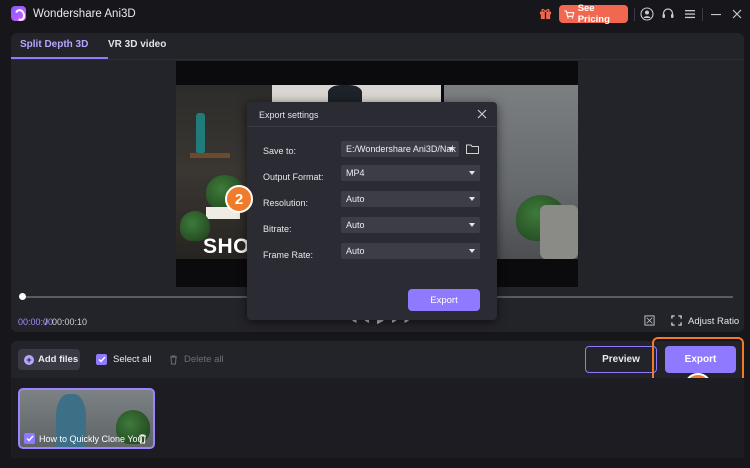 The image size is (750, 468). I want to click on tab-bar: Split Depth 3D VR 3D video, so click(377, 46).